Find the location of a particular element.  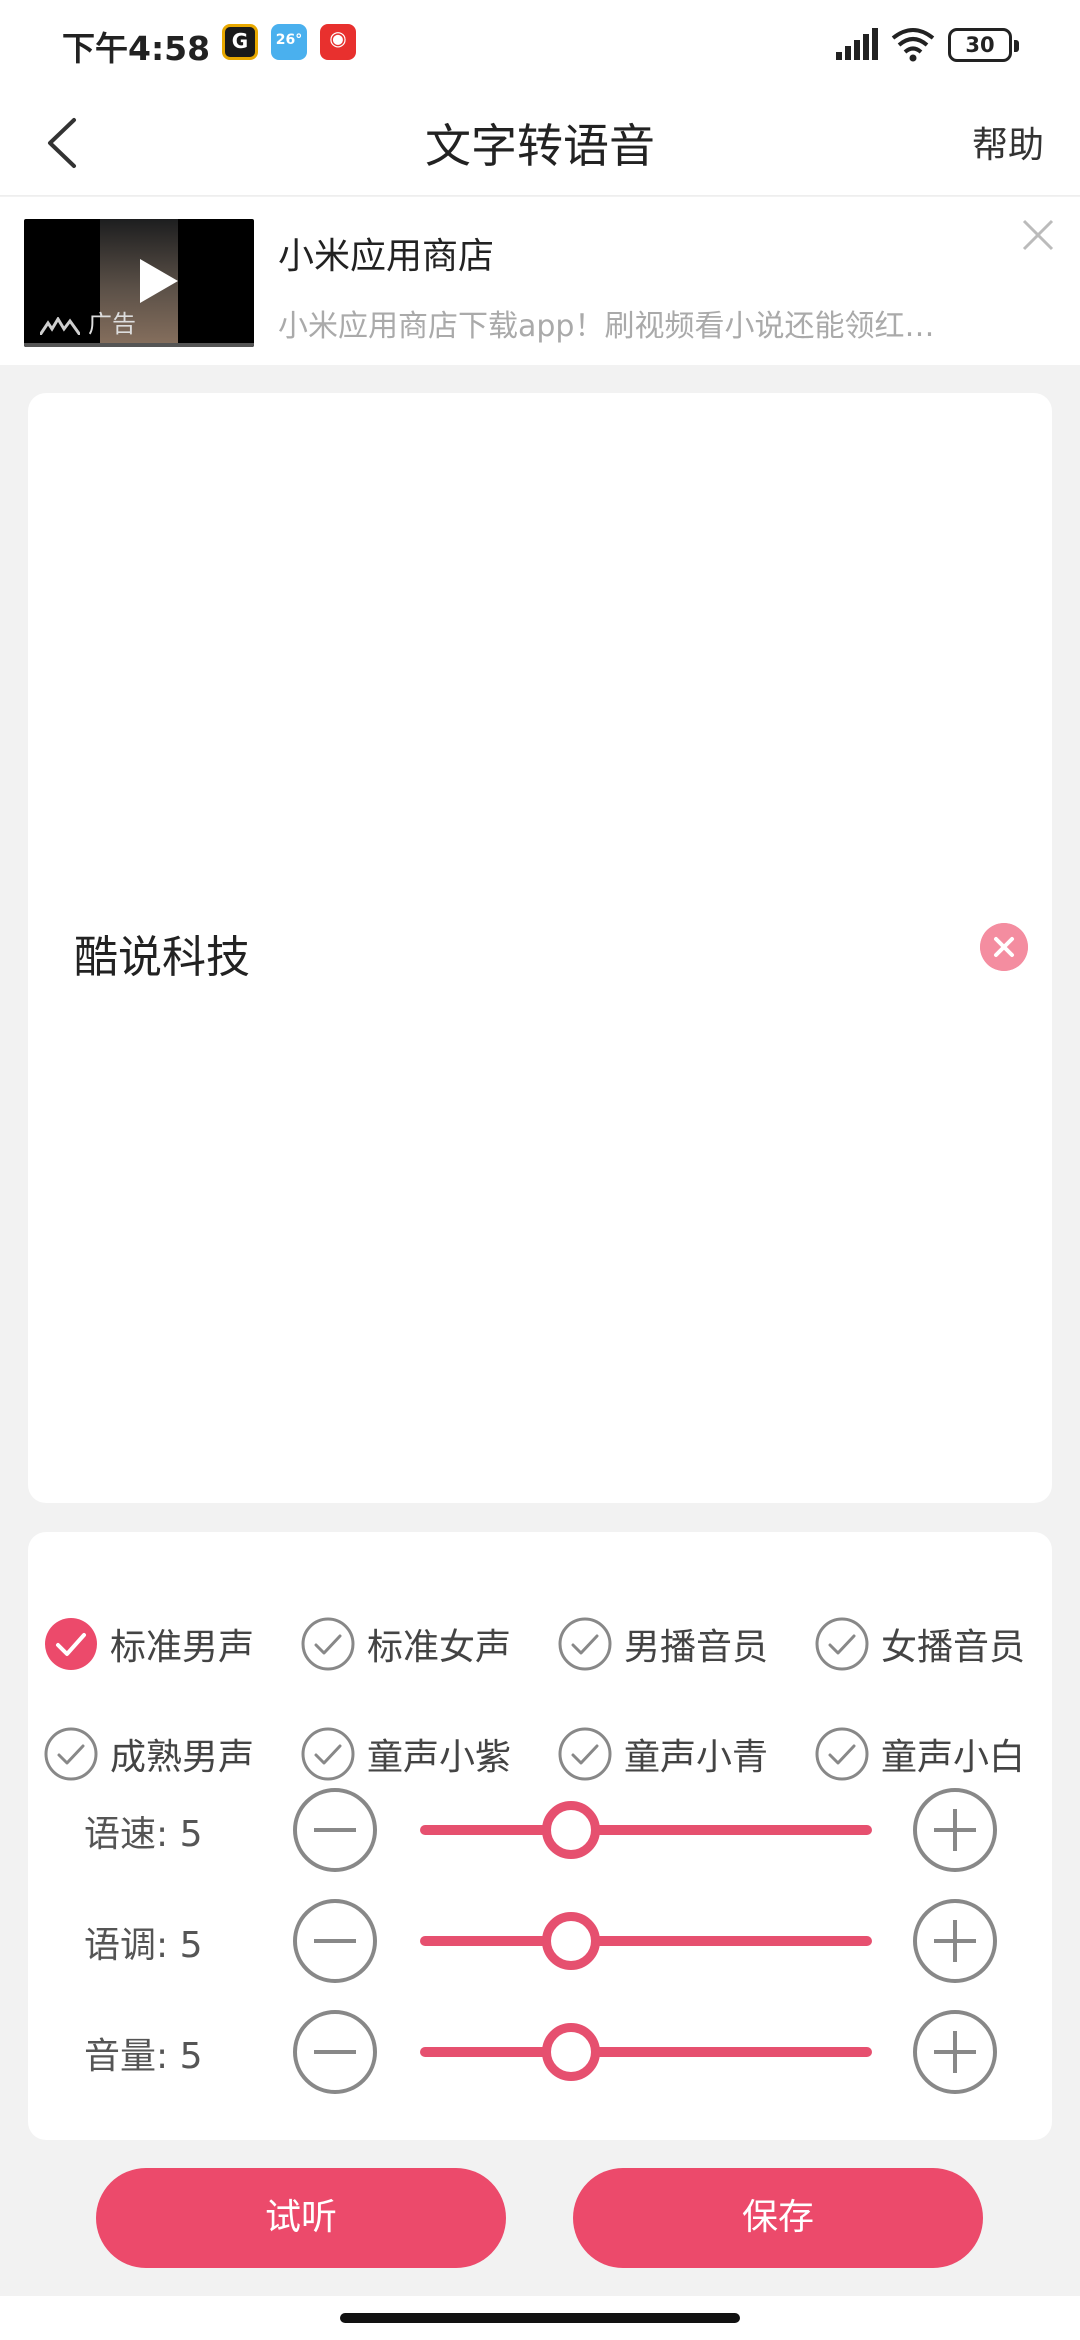

weather-app-icon: 26° is located at coordinates (289, 42).